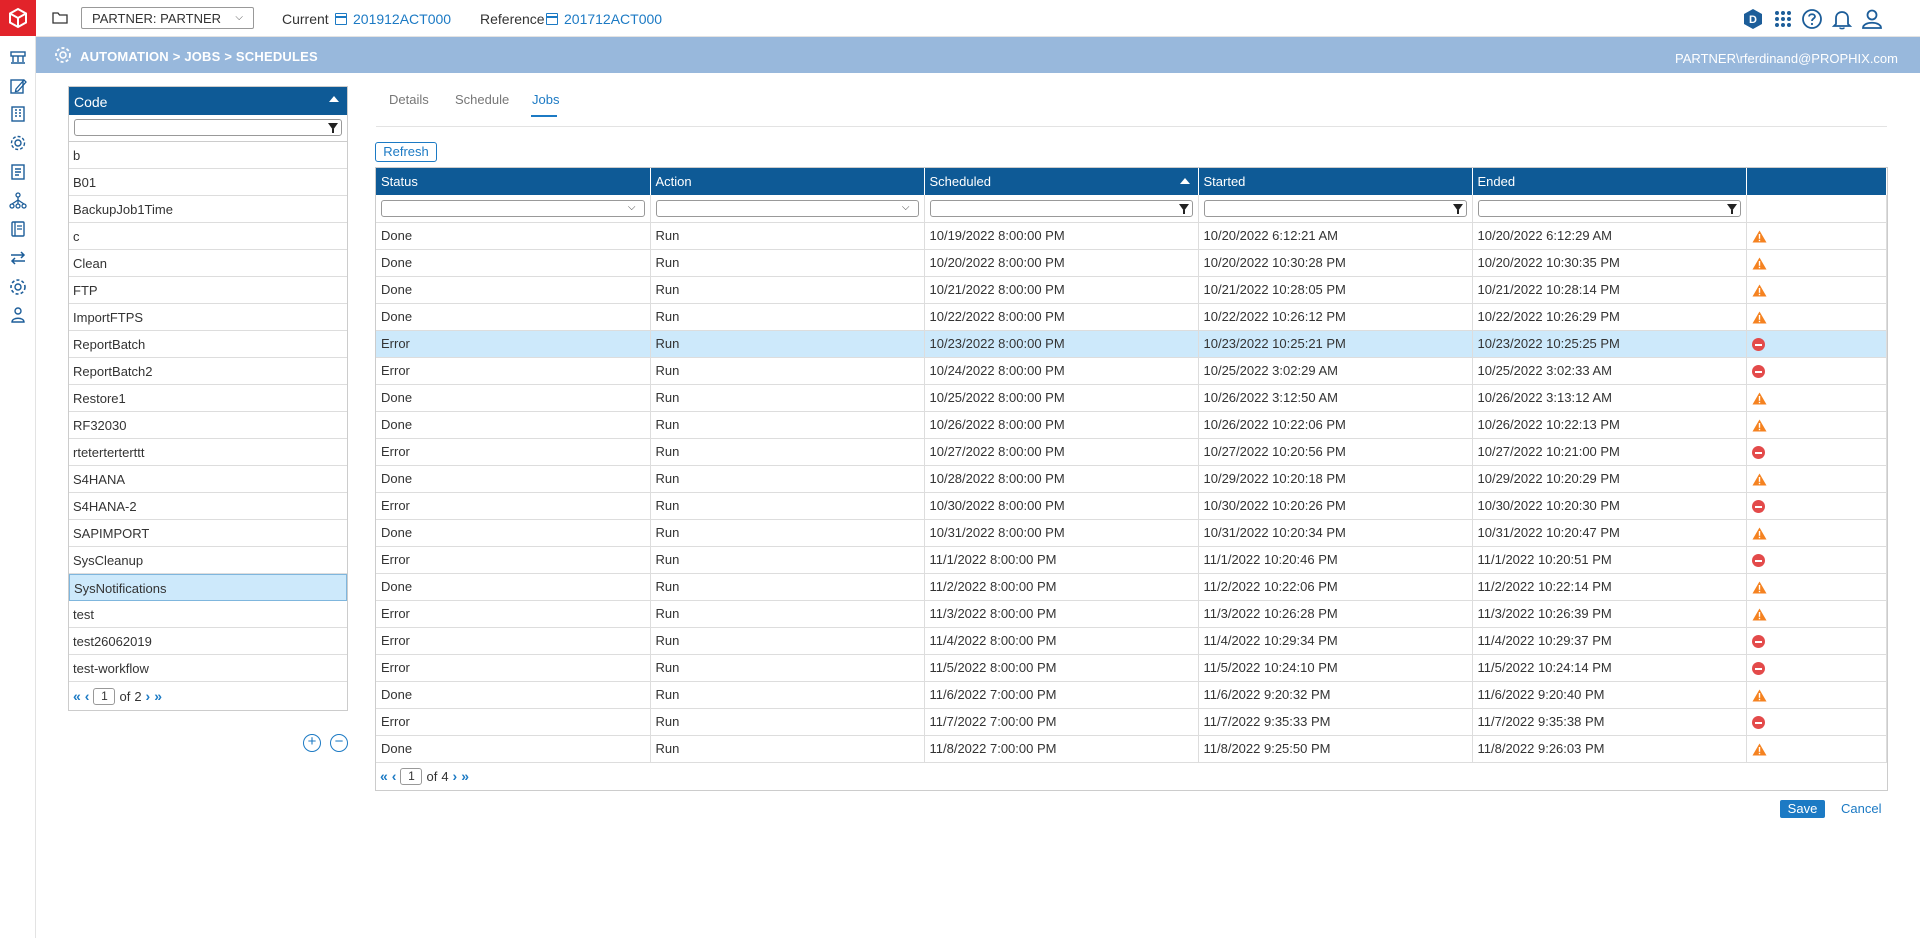 This screenshot has width=1920, height=938. What do you see at coordinates (18, 229) in the screenshot?
I see `book-icon` at bounding box center [18, 229].